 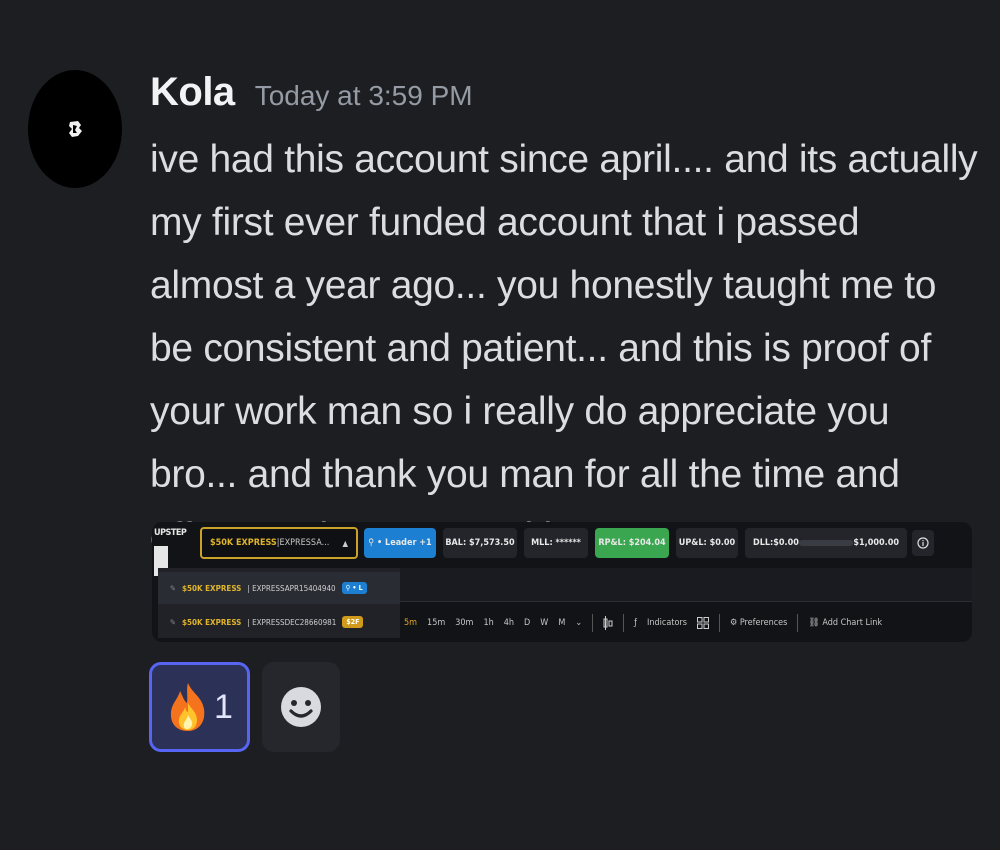 I want to click on fire-reaction-button: 1, so click(x=199, y=707).